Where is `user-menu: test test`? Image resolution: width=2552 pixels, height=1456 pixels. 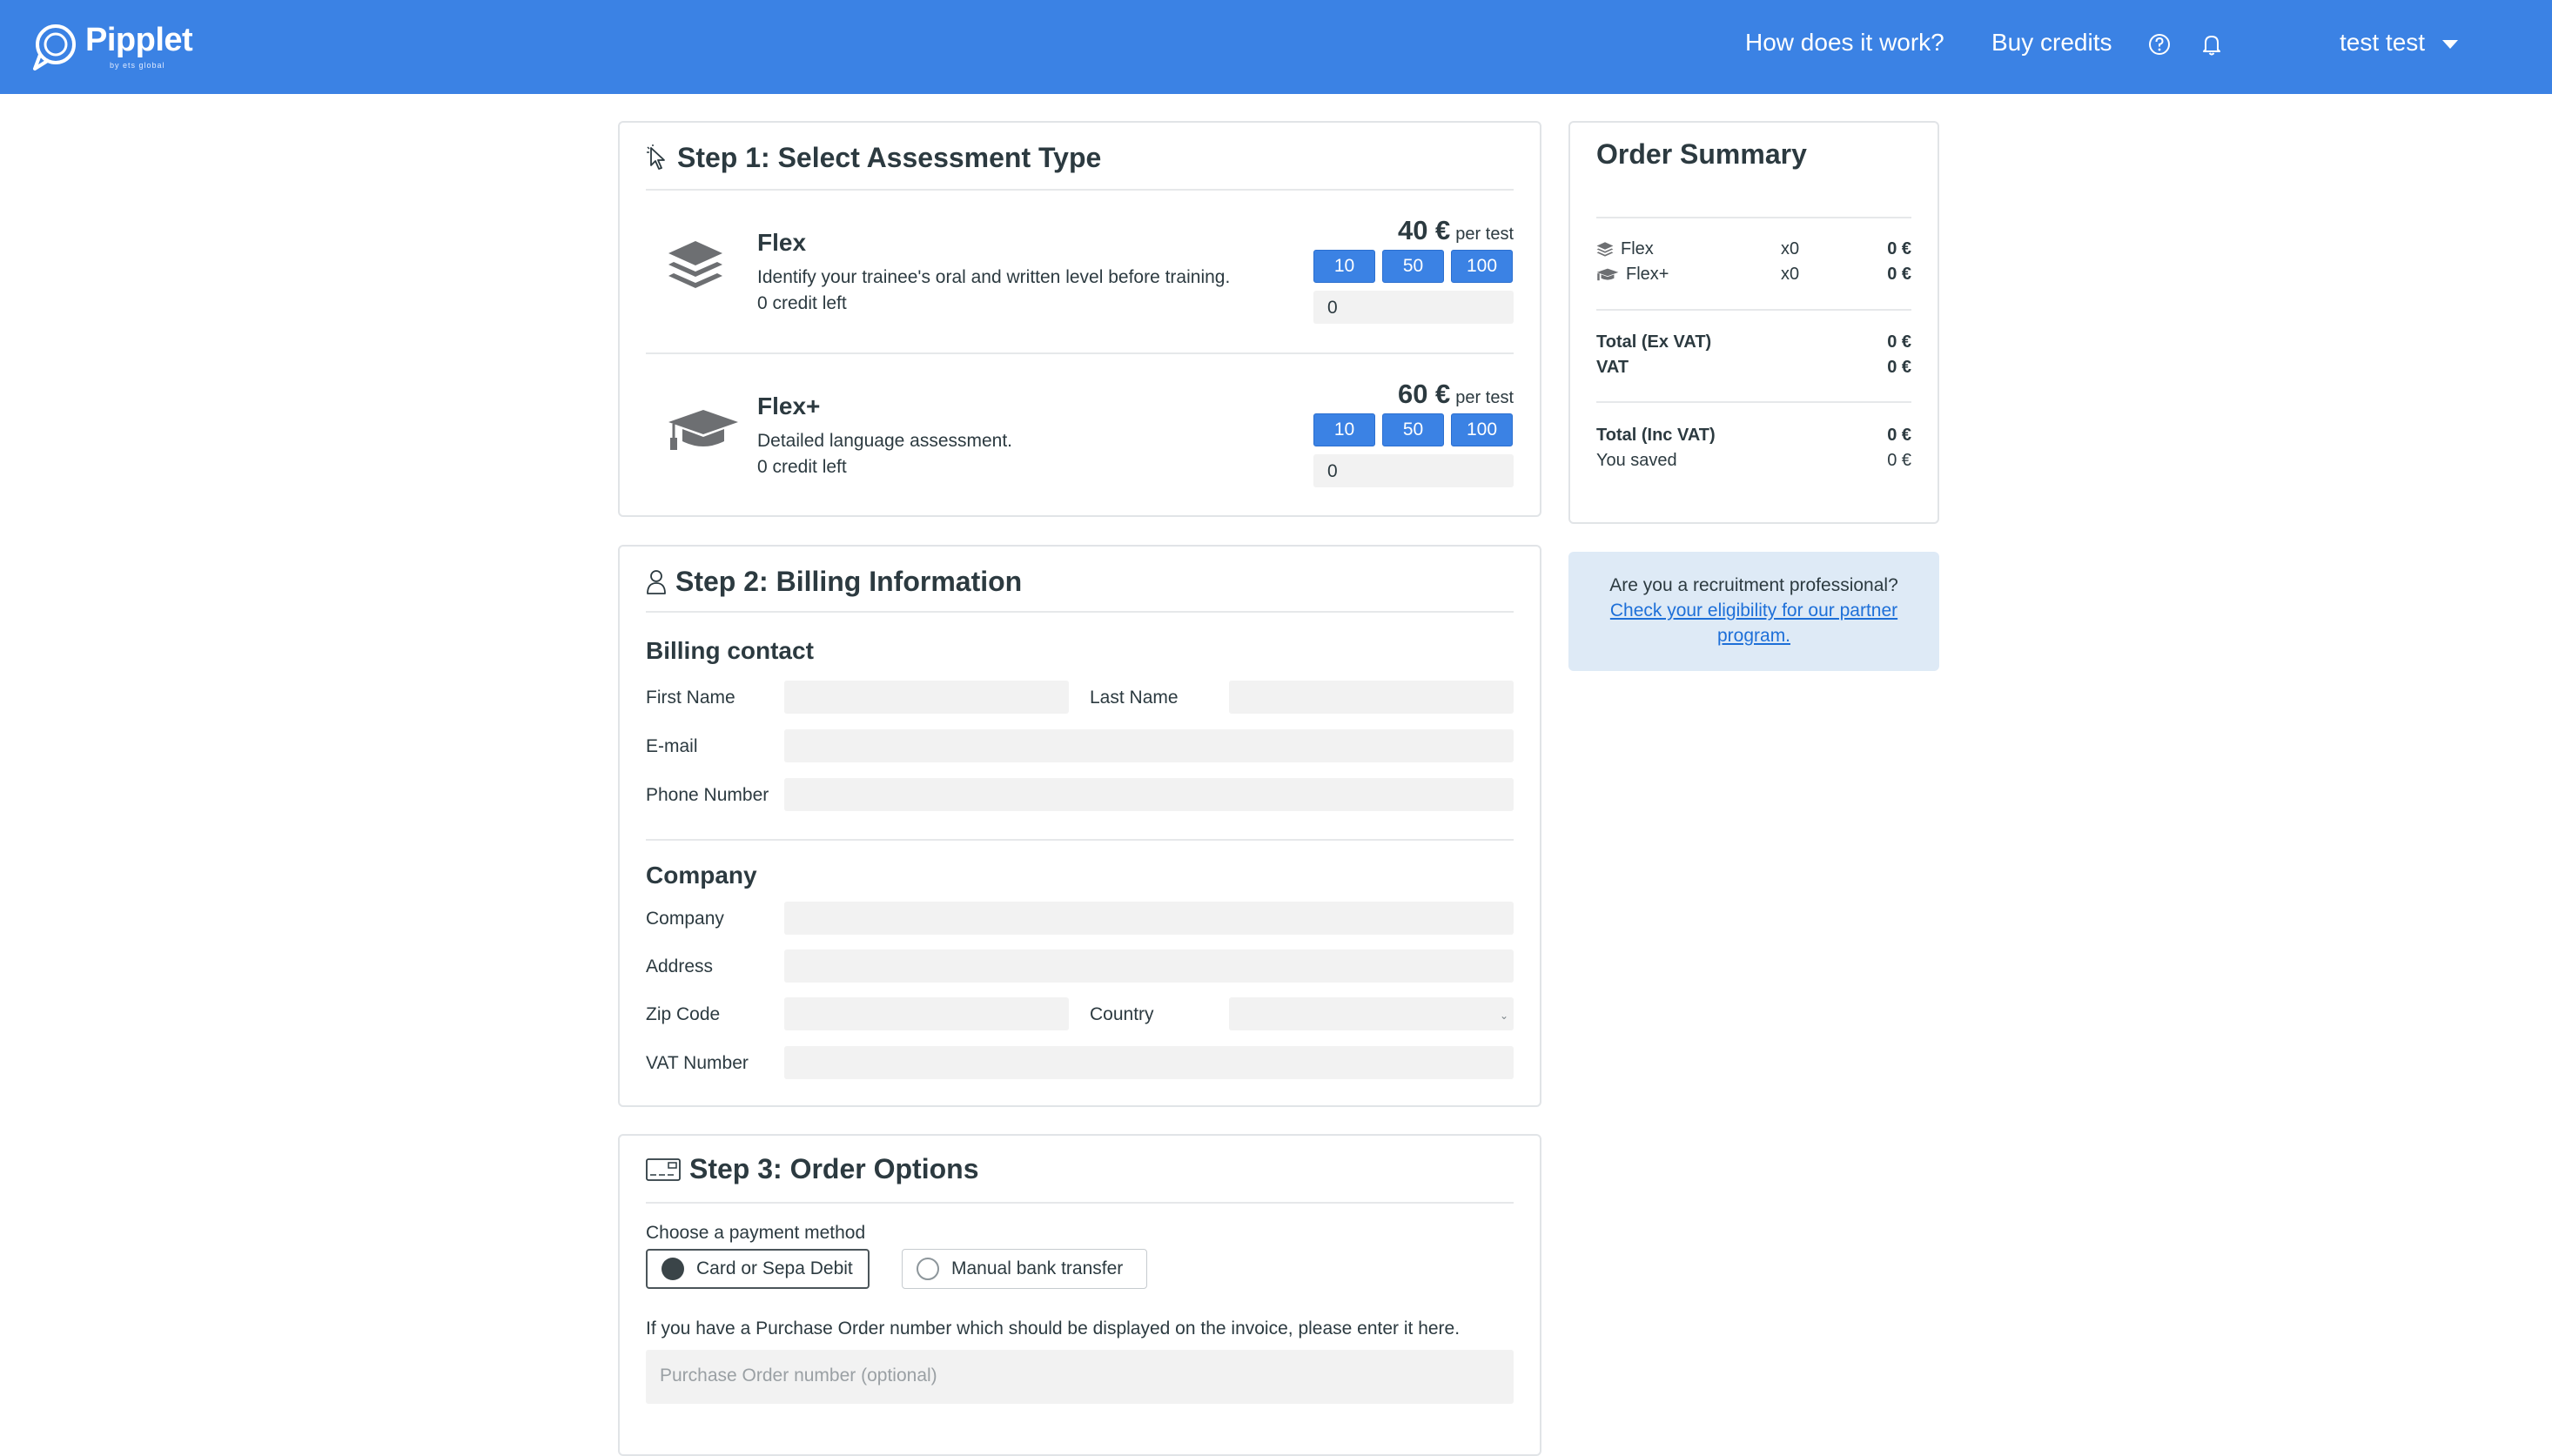 user-menu: test test is located at coordinates (2399, 43).